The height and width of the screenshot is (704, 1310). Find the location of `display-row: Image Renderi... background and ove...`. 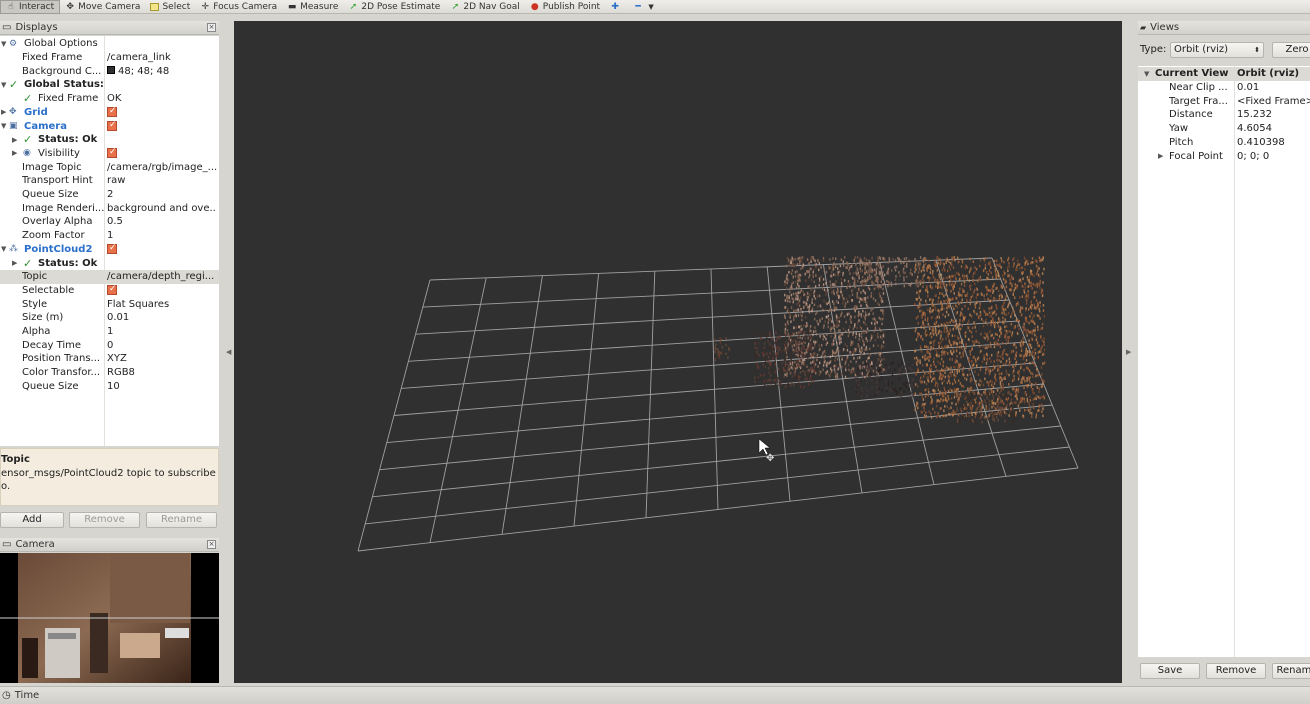

display-row: Image Renderi... background and ove... is located at coordinates (109, 208).